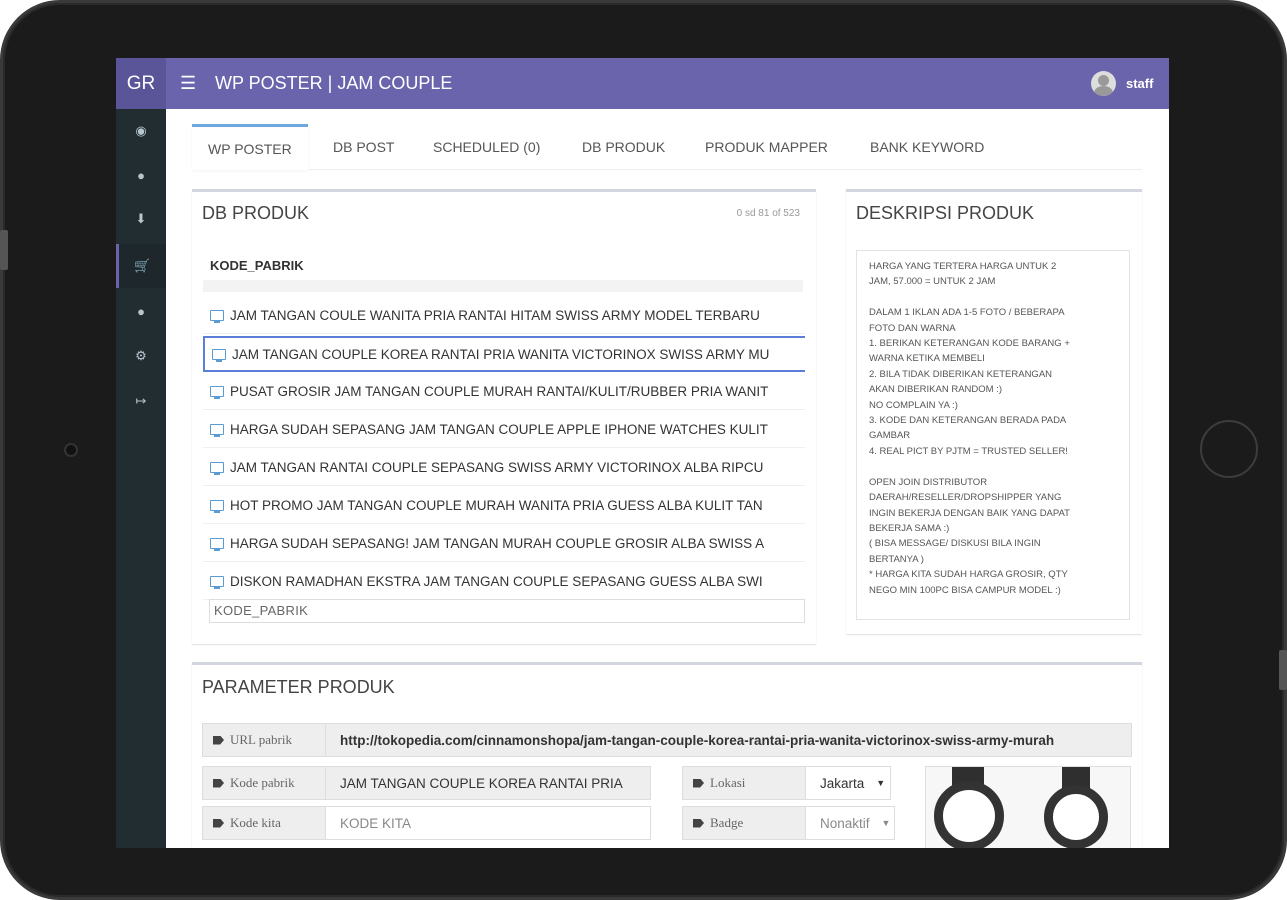 Image resolution: width=1287 pixels, height=900 pixels. I want to click on lokasi-select: Jakarta ▼, so click(848, 783).